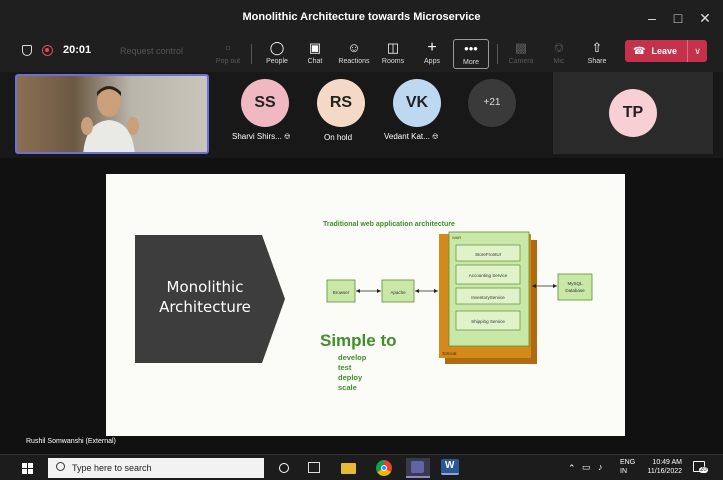 This screenshot has width=723, height=480. What do you see at coordinates (350, 377) in the screenshot?
I see `bullet-deploy: deploy` at bounding box center [350, 377].